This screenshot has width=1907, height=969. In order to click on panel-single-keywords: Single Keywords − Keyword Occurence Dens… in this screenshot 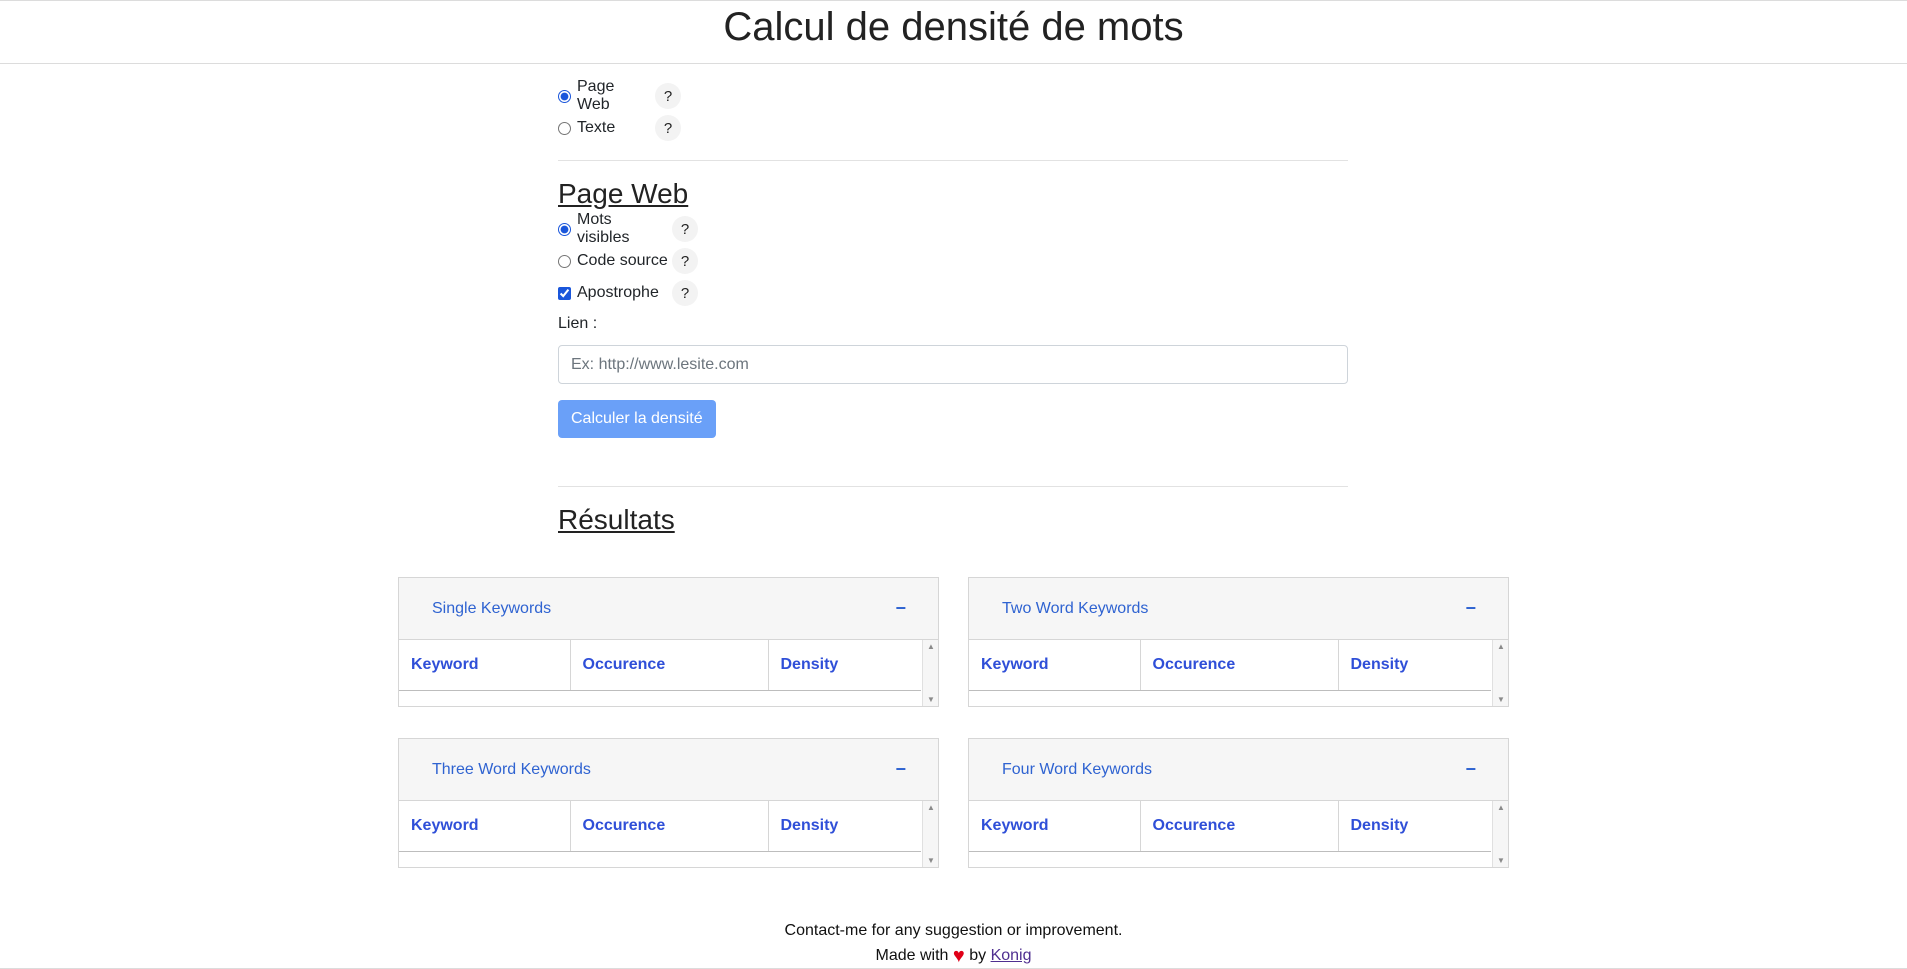, I will do `click(668, 642)`.